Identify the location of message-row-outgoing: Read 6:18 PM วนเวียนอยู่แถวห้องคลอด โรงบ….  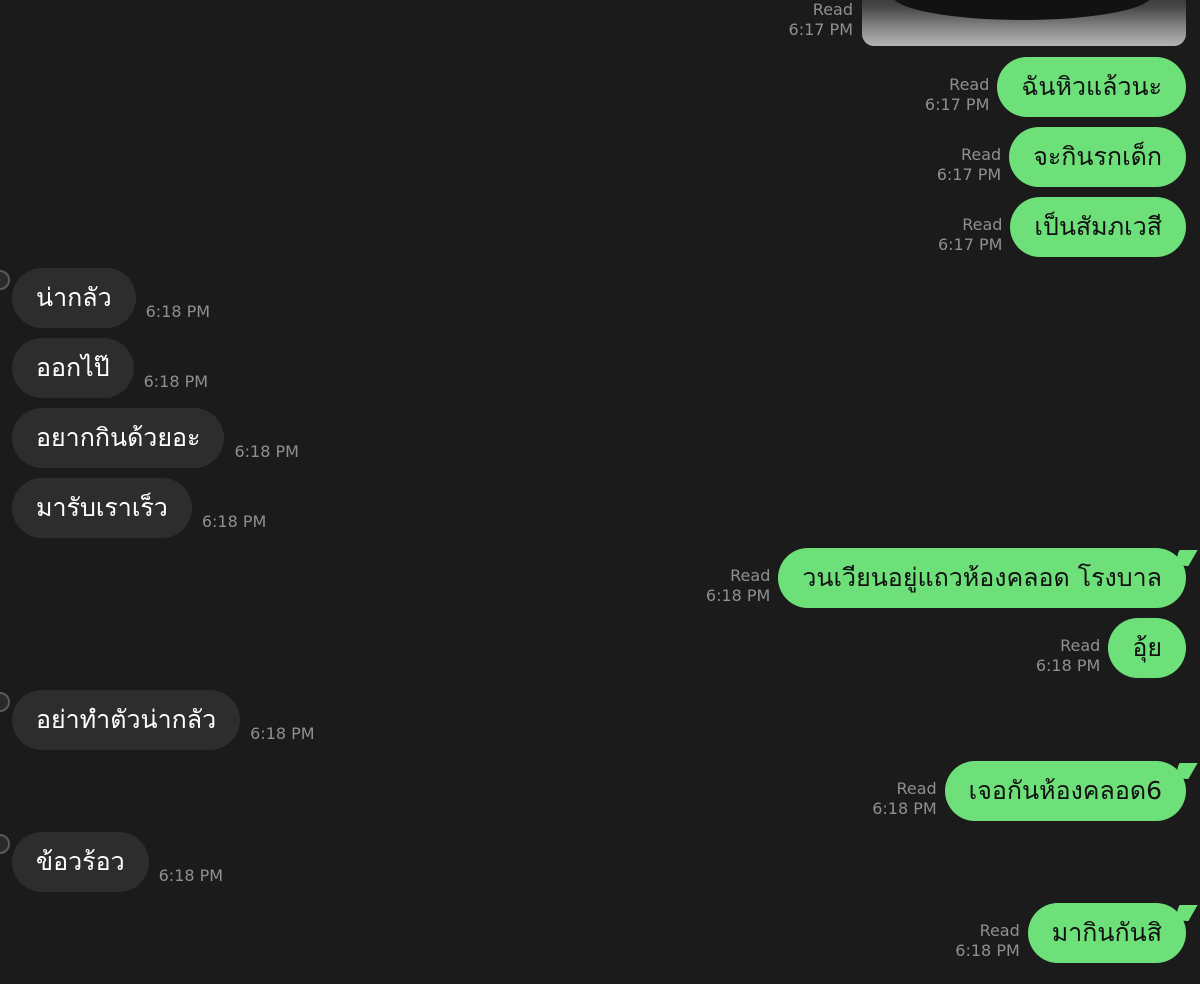
(946, 578).